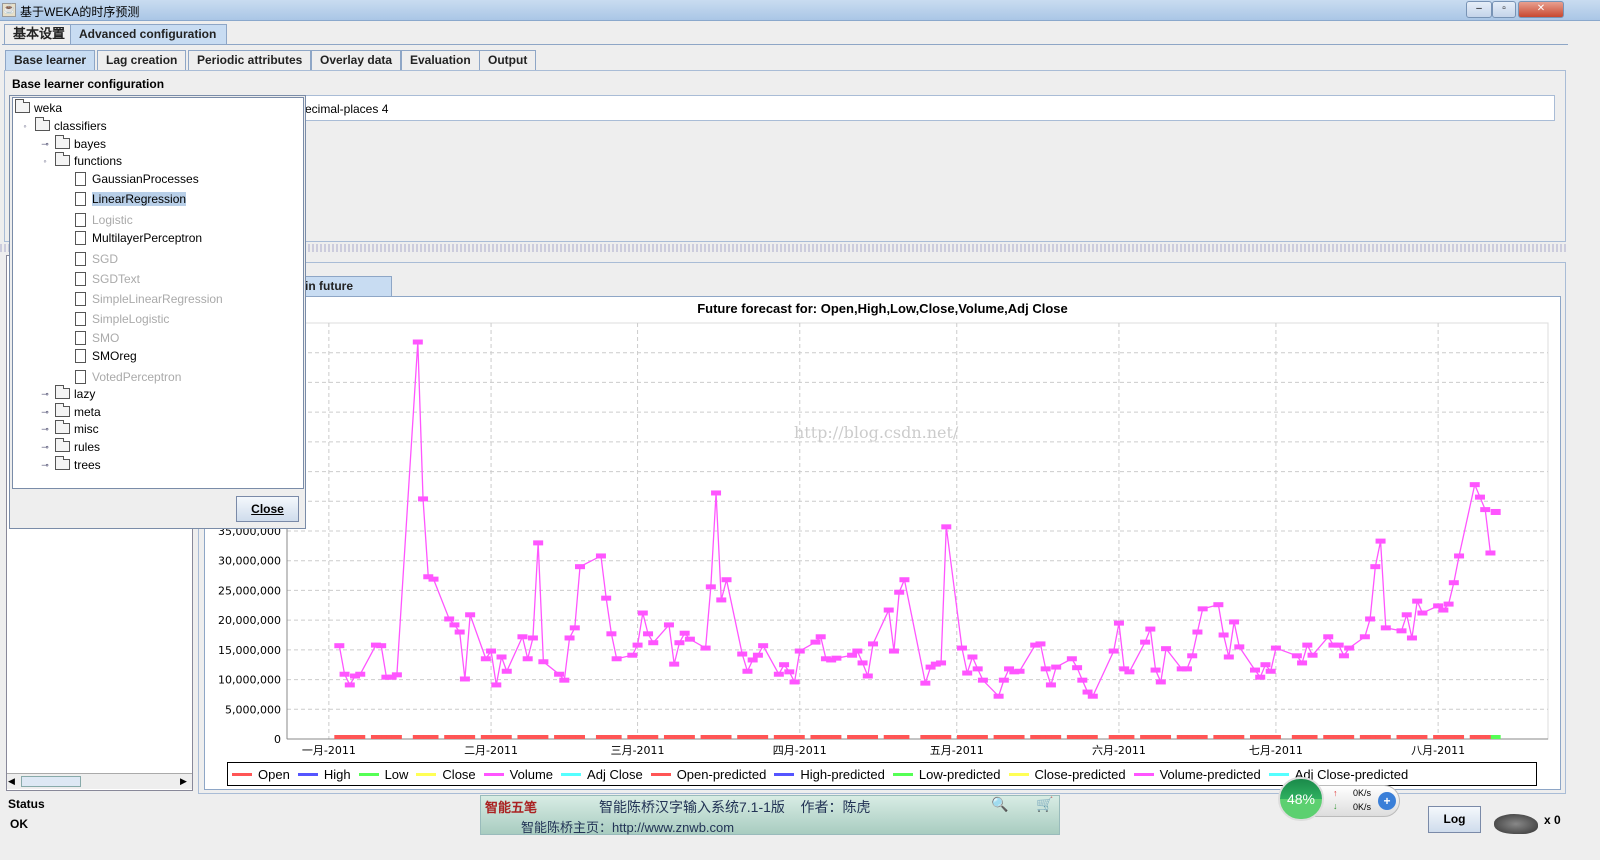  Describe the element at coordinates (90, 84) in the screenshot. I see `base-learner-group-title: Base learner configuration` at that location.